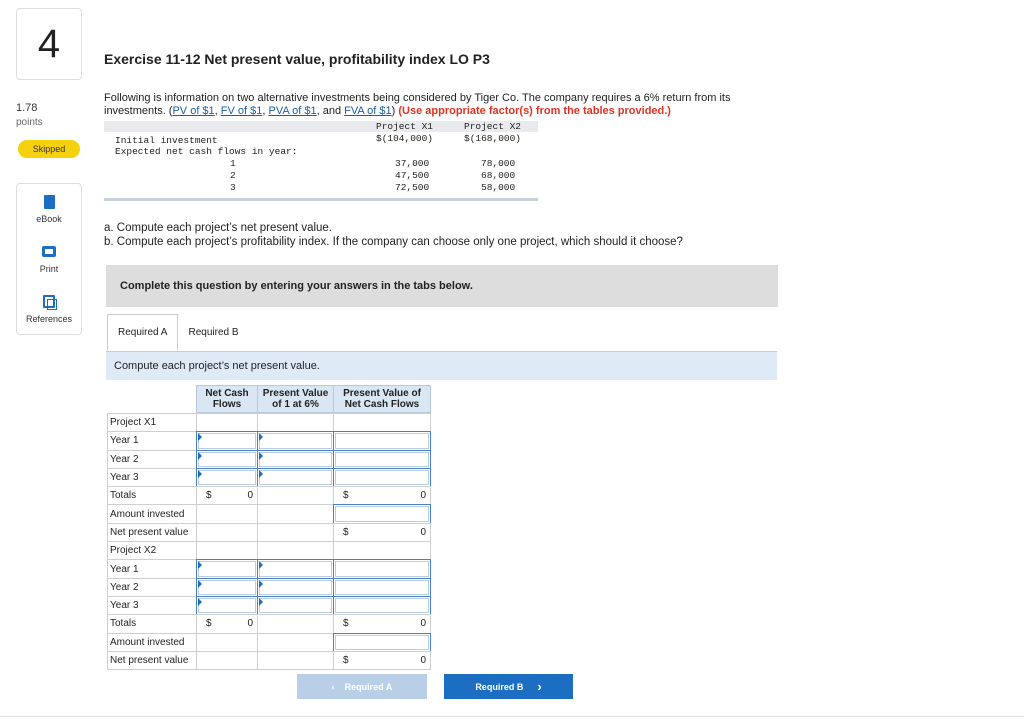 This screenshot has height=722, width=1024. What do you see at coordinates (498, 163) in the screenshot?
I see `x2-flow-1: 78,000` at bounding box center [498, 163].